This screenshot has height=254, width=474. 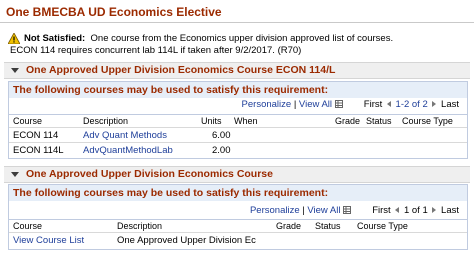 I want to click on row-course: ECON 114L, so click(x=38, y=150).